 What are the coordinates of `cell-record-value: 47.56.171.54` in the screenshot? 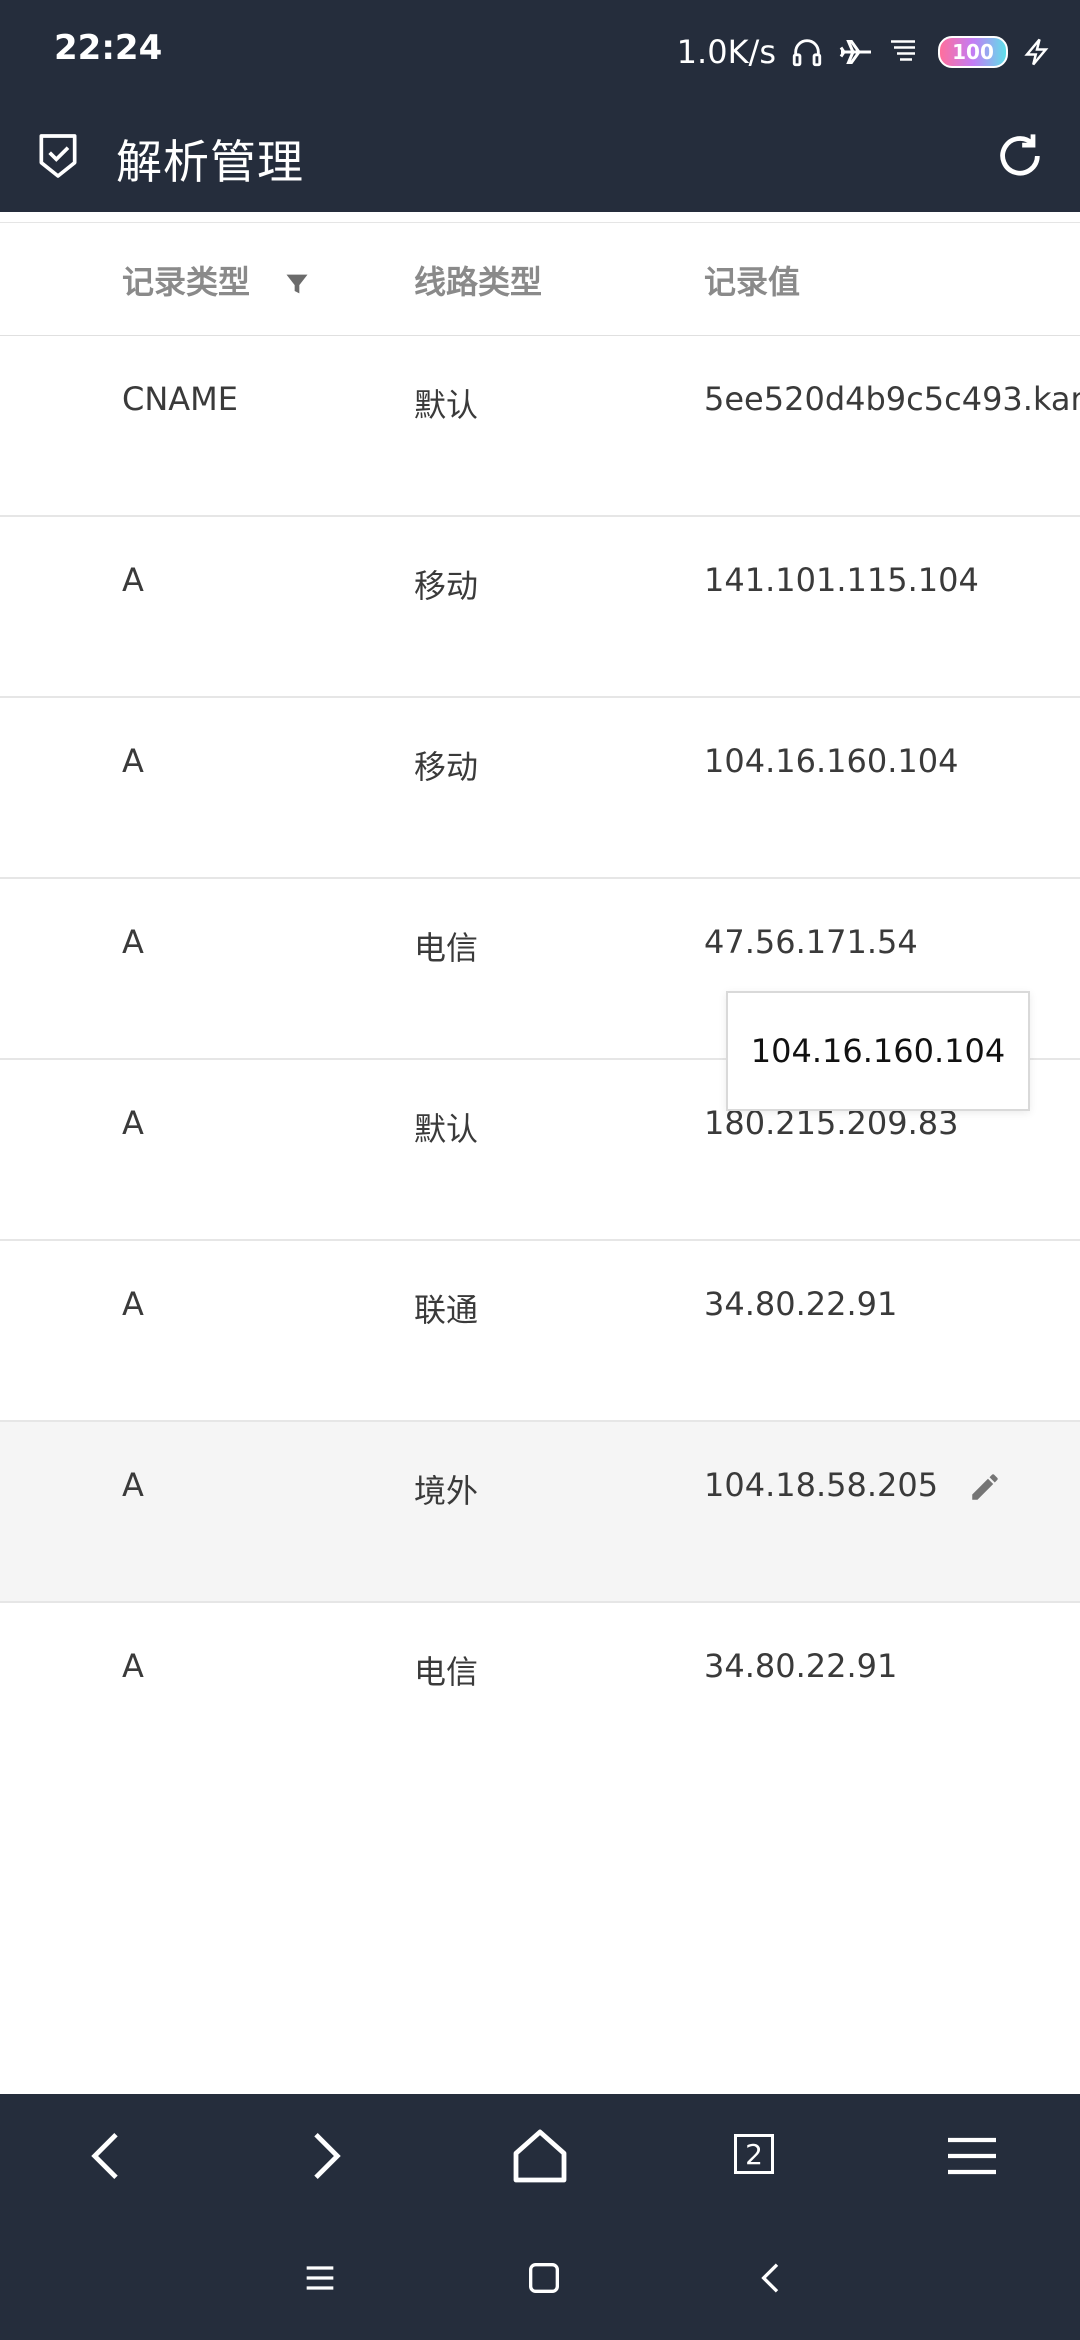 It's located at (811, 942).